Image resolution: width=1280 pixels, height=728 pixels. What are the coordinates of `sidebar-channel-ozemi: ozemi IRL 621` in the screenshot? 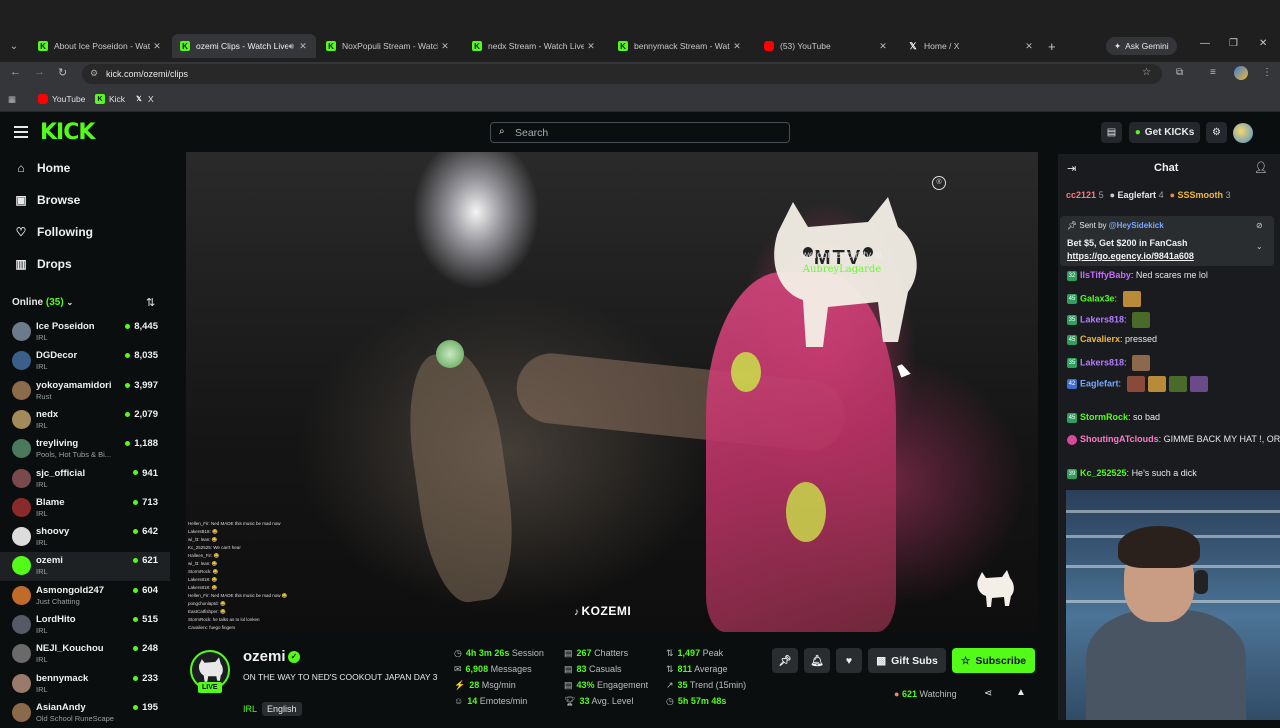 It's located at (85, 567).